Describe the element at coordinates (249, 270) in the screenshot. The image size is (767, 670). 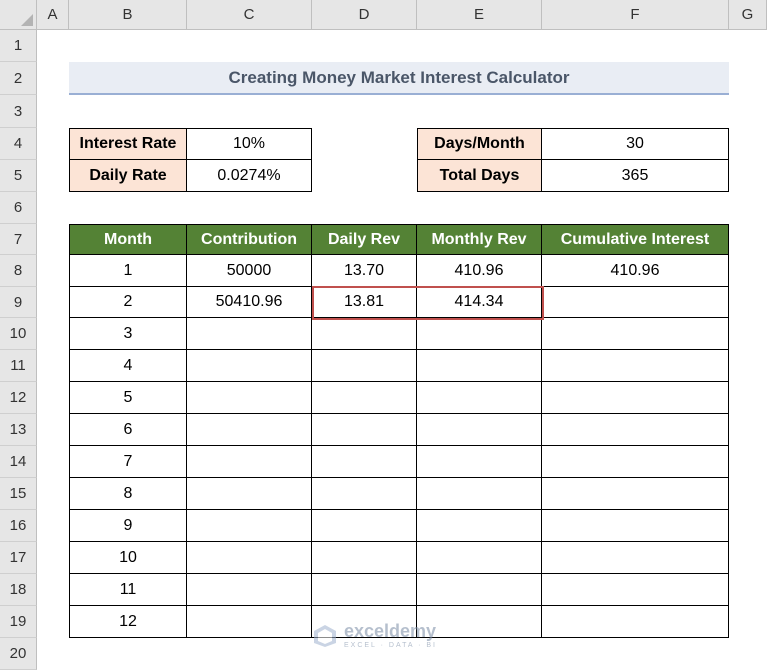
I see `table-cell: 50000` at that location.